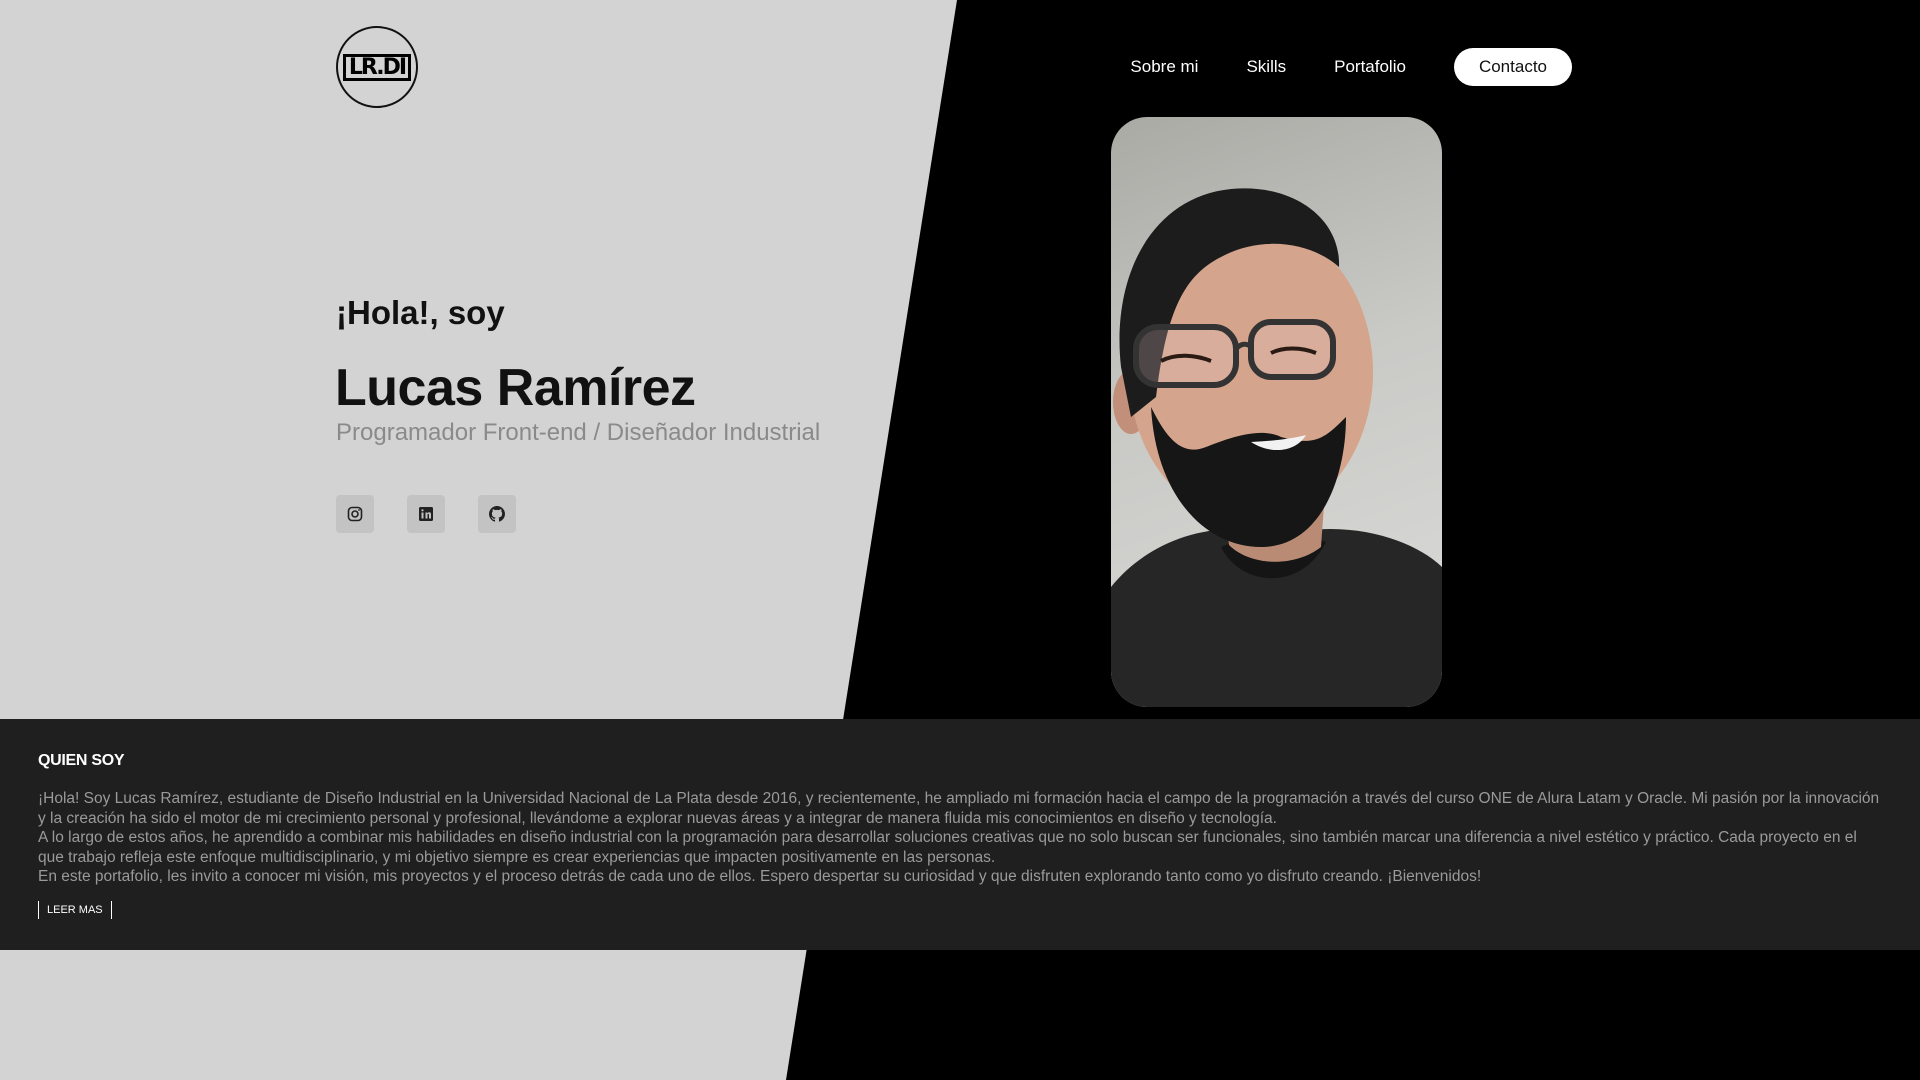 The width and height of the screenshot is (1920, 1080). Describe the element at coordinates (75, 909) in the screenshot. I see `read-more-link: LEER MAS` at that location.